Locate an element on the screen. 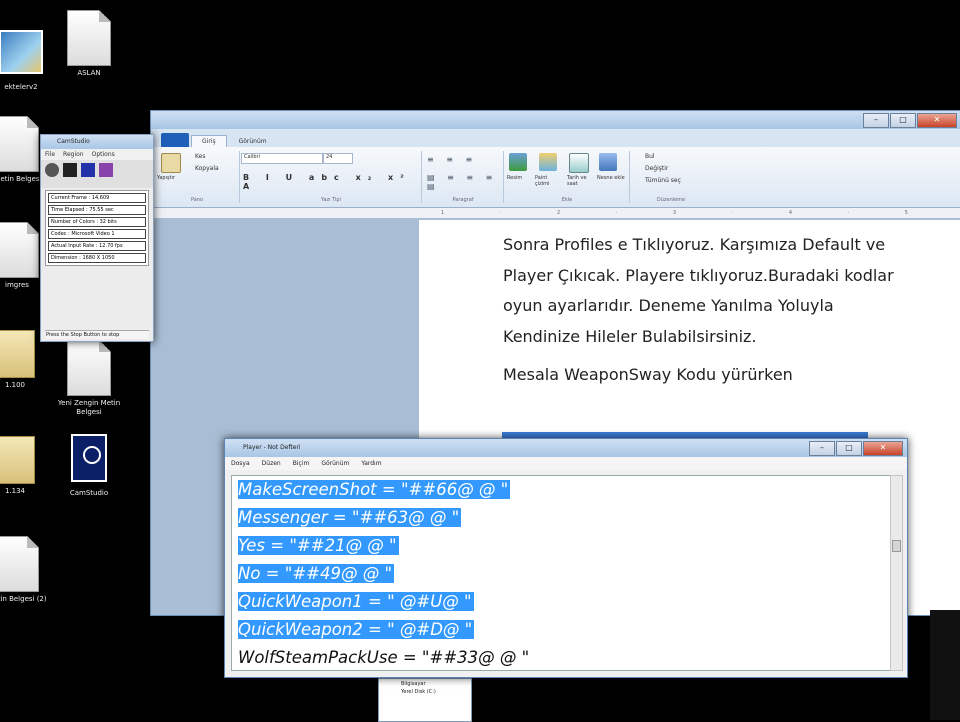 The image size is (960, 722). text-line: Yes = "##21@ @ " is located at coordinates (561, 546).